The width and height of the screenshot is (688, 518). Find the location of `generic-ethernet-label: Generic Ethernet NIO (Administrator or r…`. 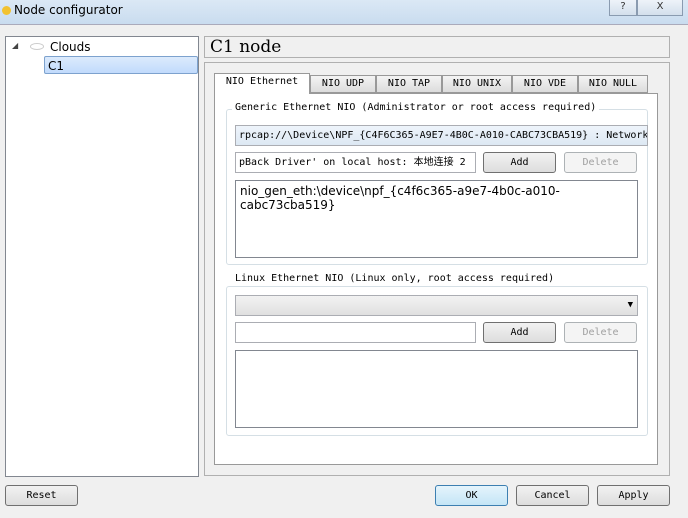

generic-ethernet-label: Generic Ethernet NIO (Administrator or r… is located at coordinates (416, 107).